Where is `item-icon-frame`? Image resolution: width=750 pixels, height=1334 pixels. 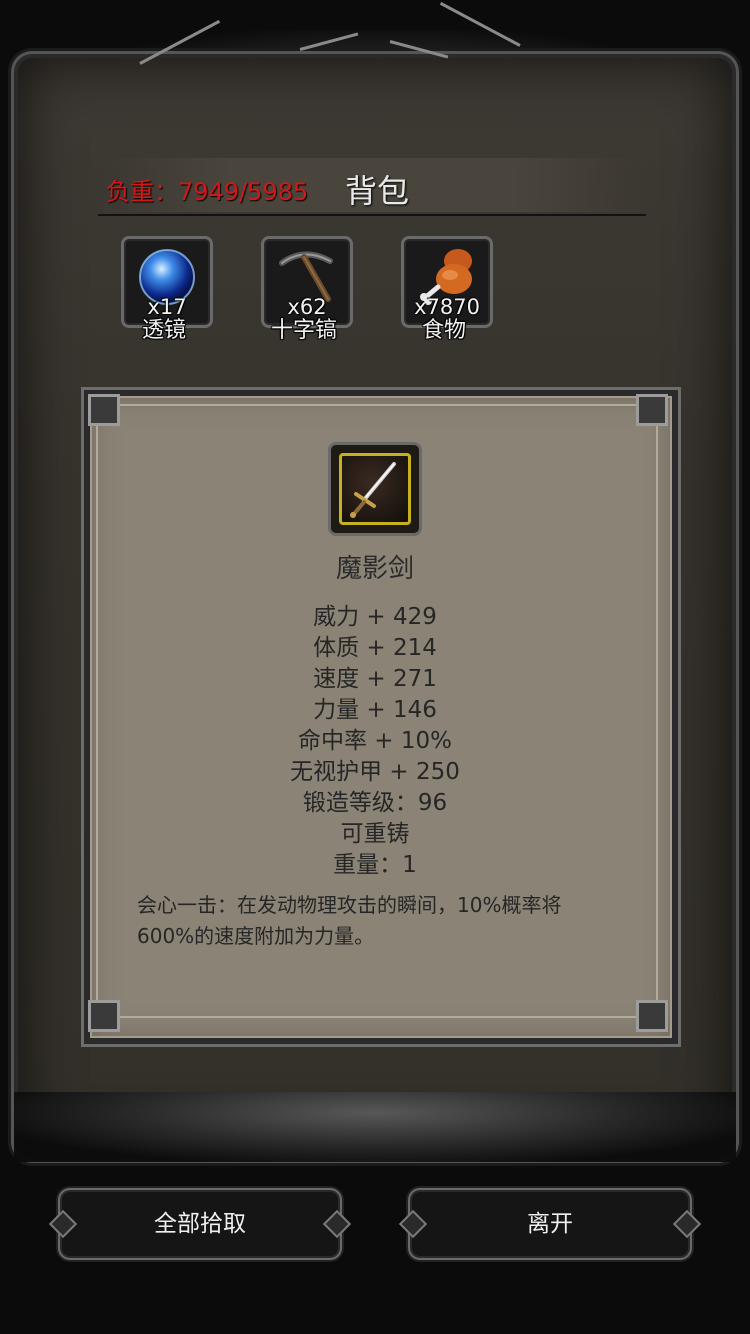 item-icon-frame is located at coordinates (375, 489).